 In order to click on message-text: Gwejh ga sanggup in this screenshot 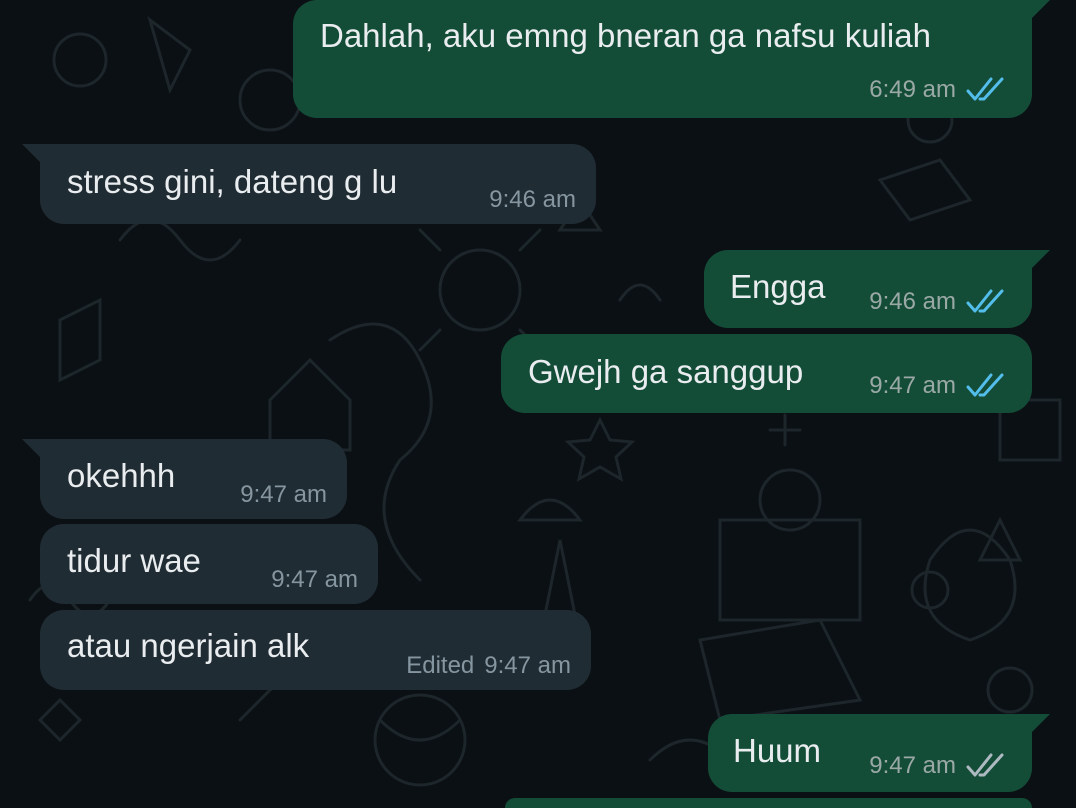, I will do `click(666, 371)`.